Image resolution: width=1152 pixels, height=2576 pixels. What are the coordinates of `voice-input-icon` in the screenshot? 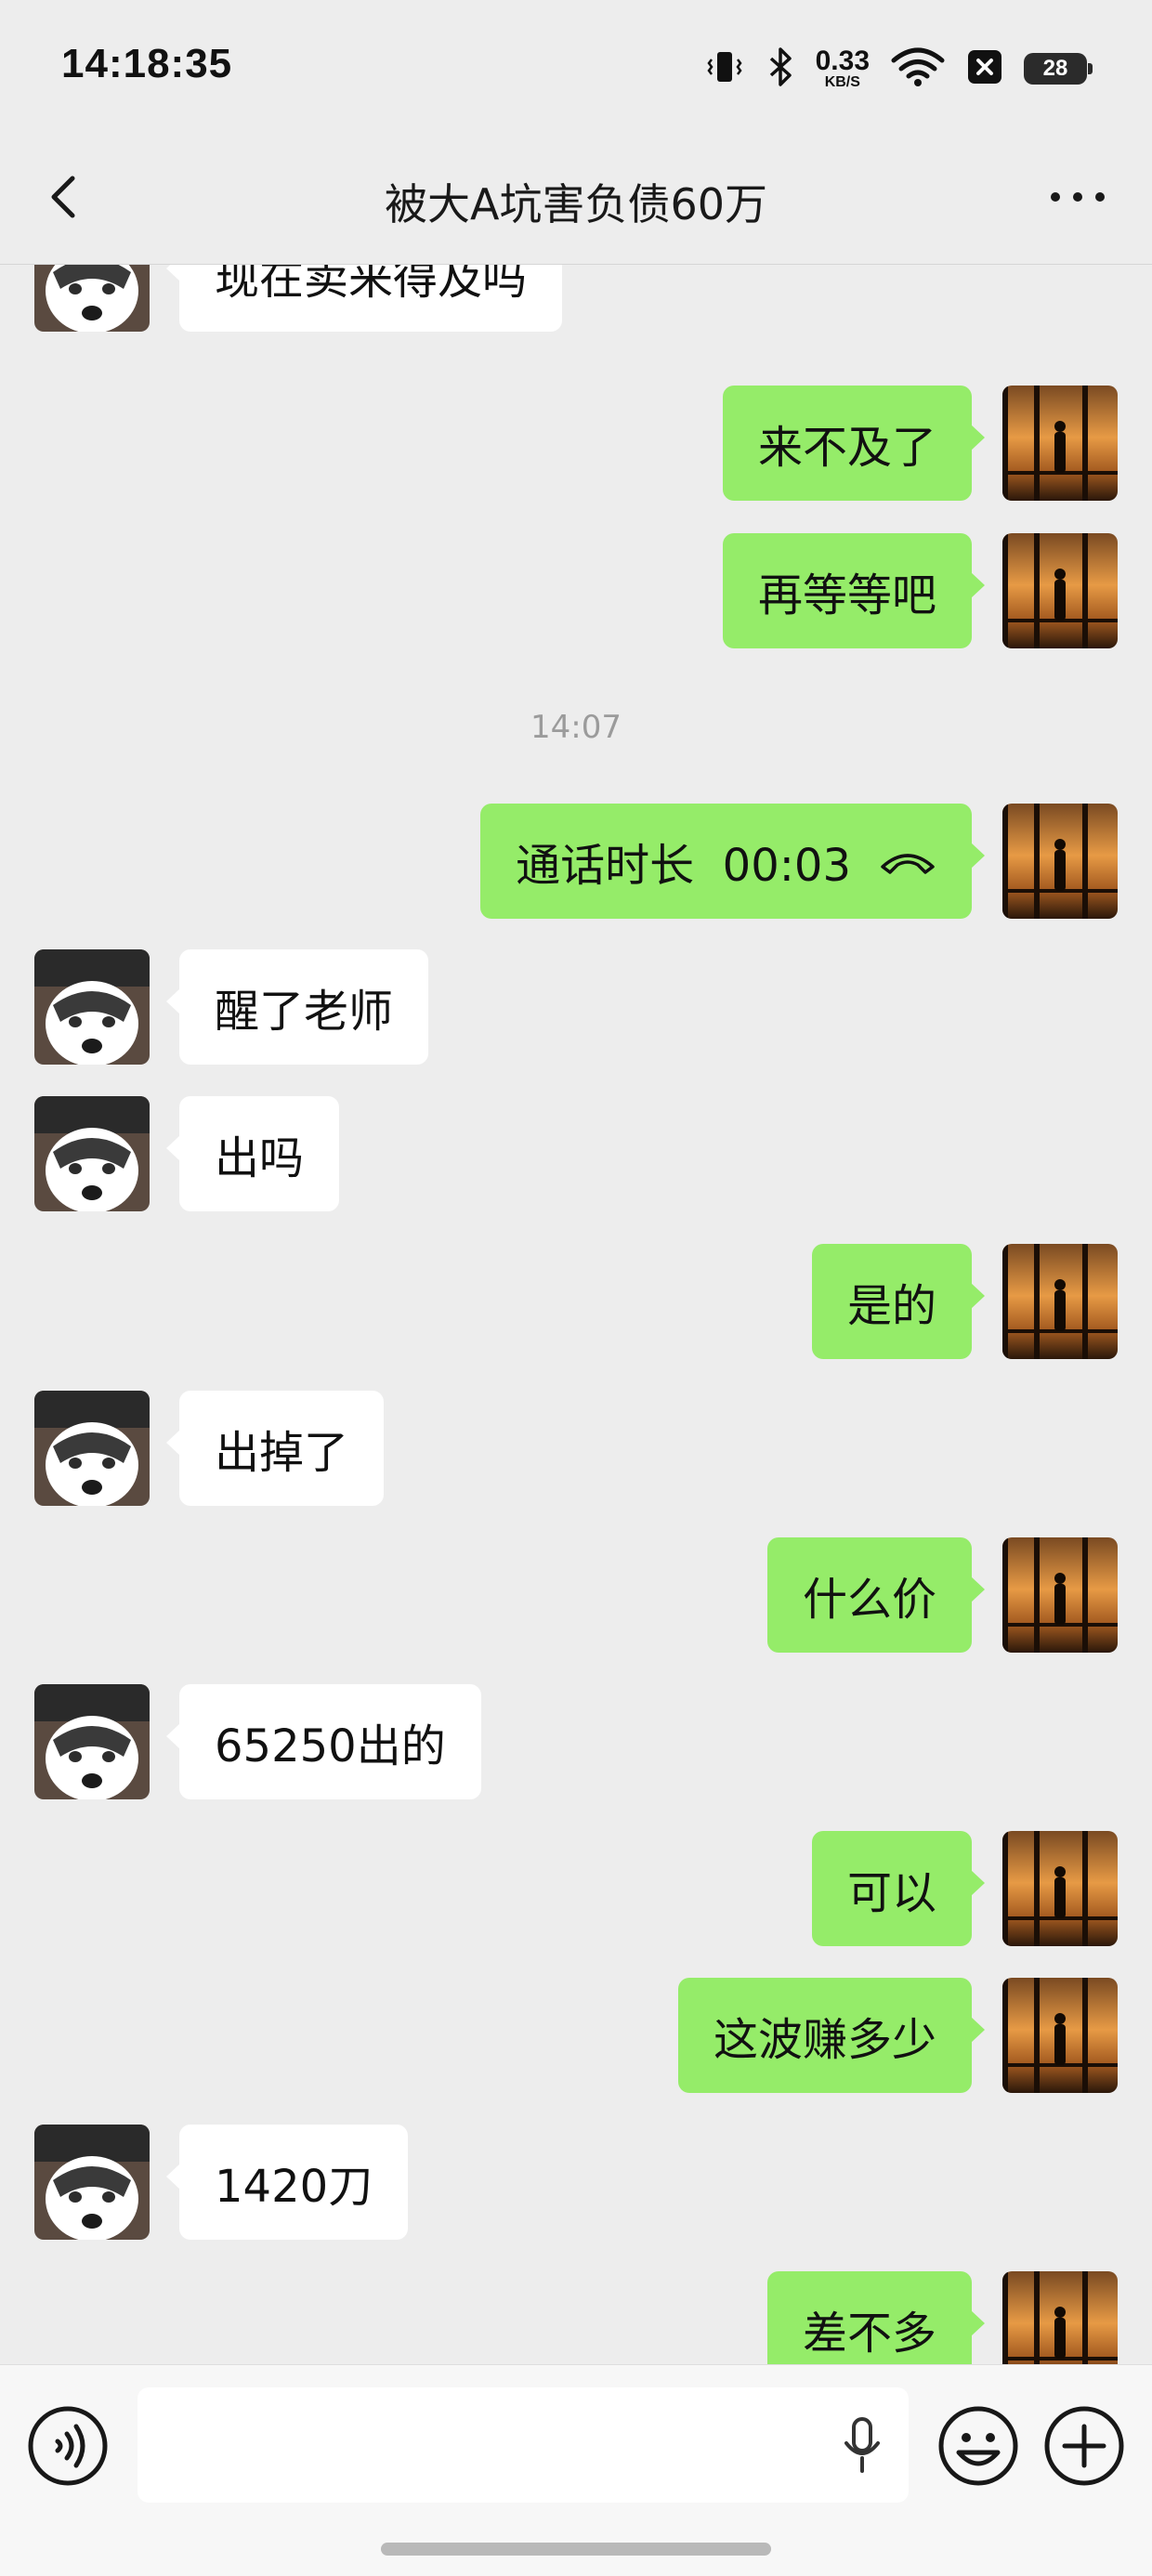 It's located at (68, 2446).